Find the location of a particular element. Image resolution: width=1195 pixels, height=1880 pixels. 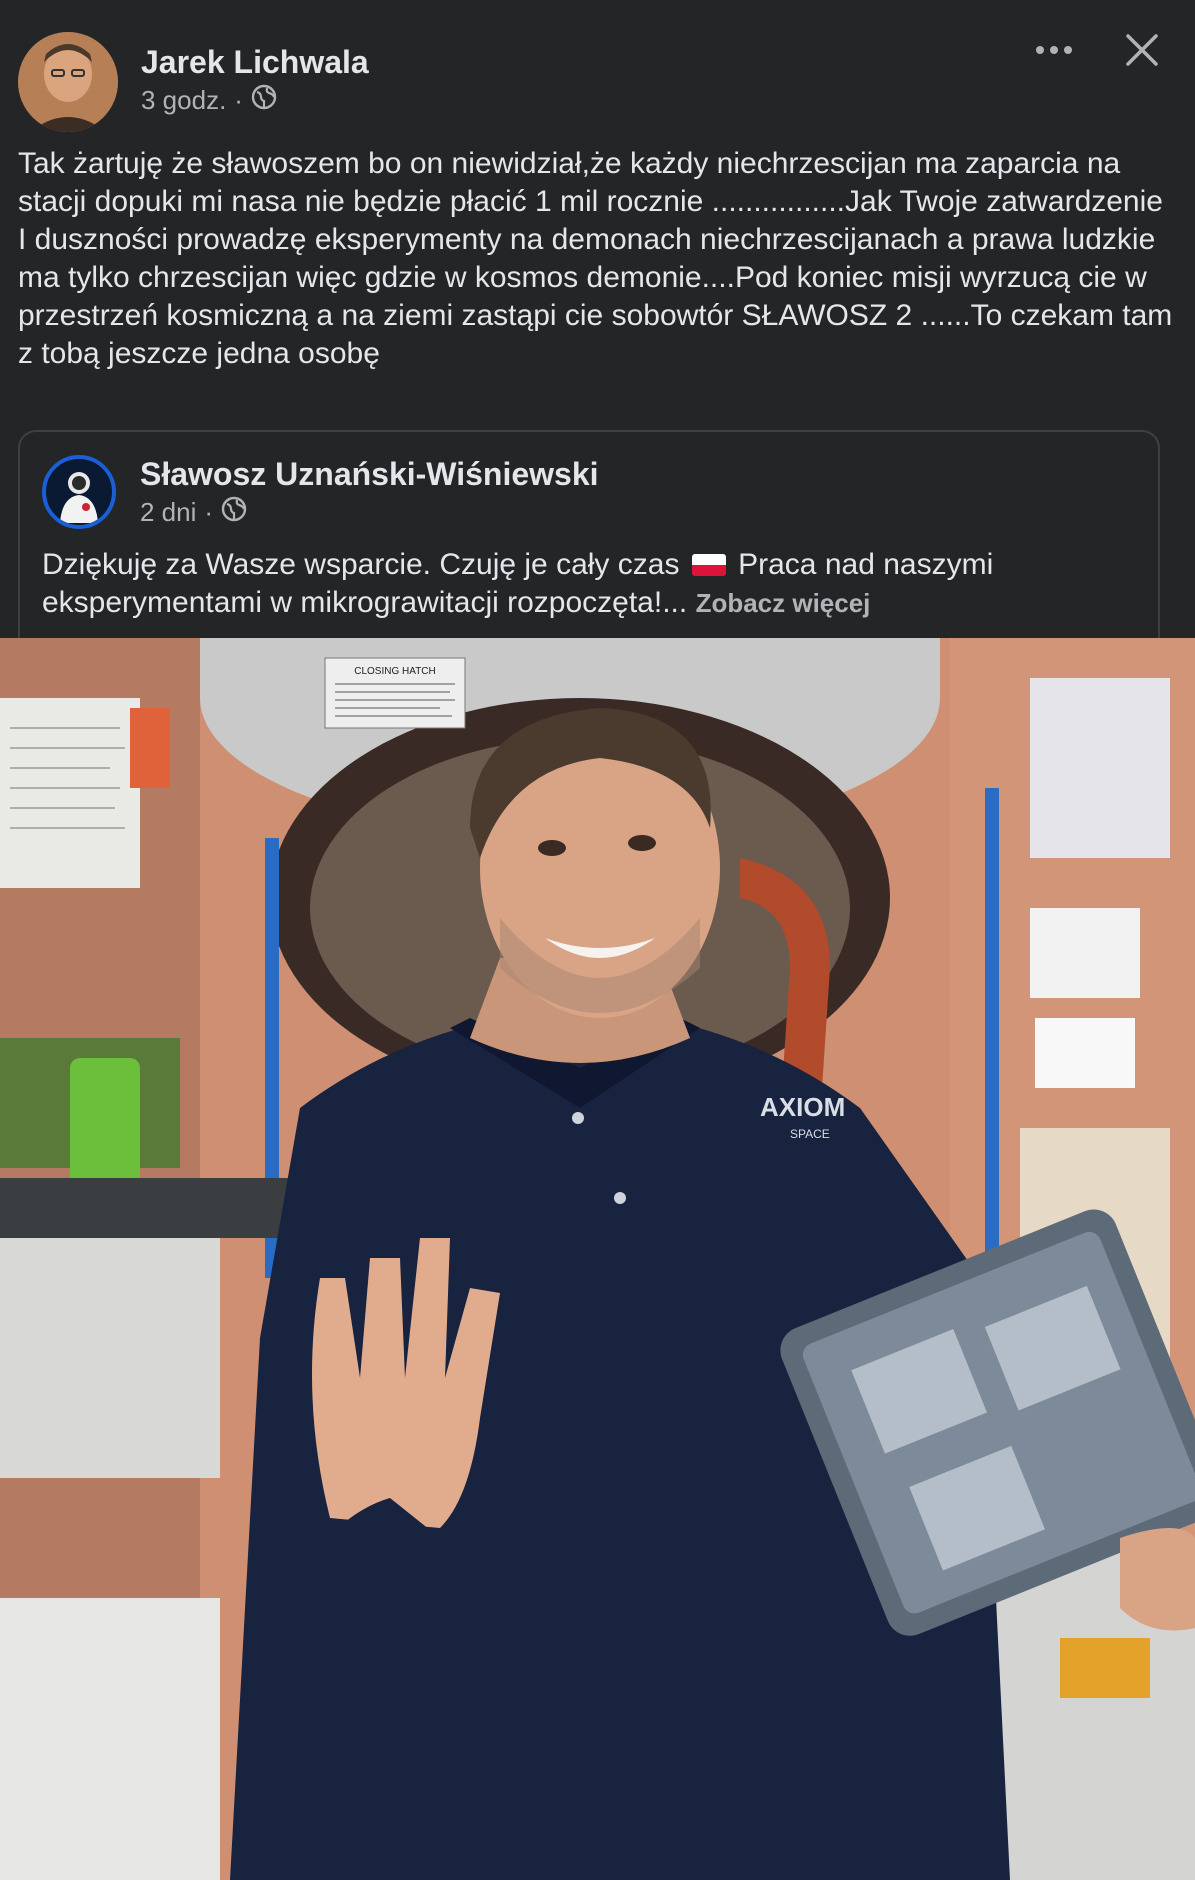

more-options-button is located at coordinates (1054, 52).